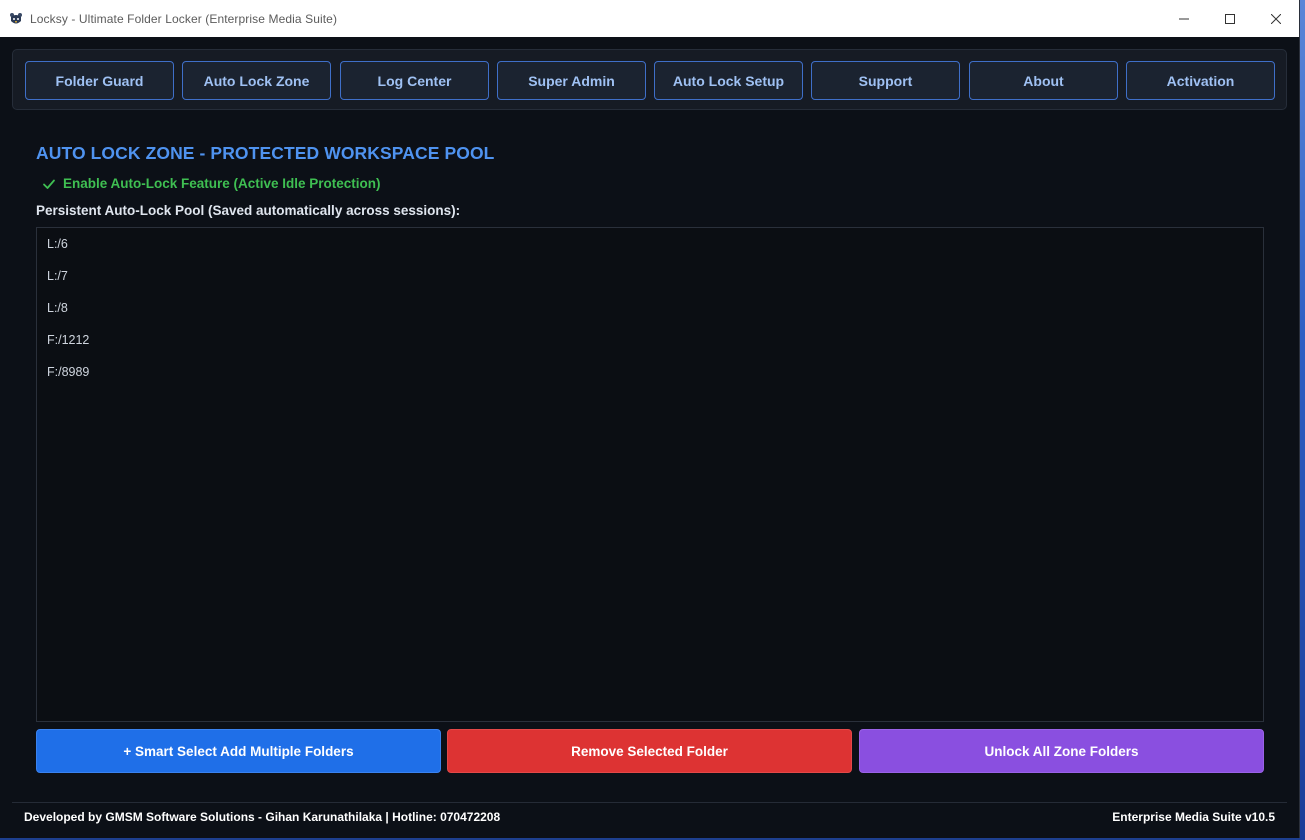 The width and height of the screenshot is (1305, 840). What do you see at coordinates (1043, 80) in the screenshot?
I see `nav-about: About` at bounding box center [1043, 80].